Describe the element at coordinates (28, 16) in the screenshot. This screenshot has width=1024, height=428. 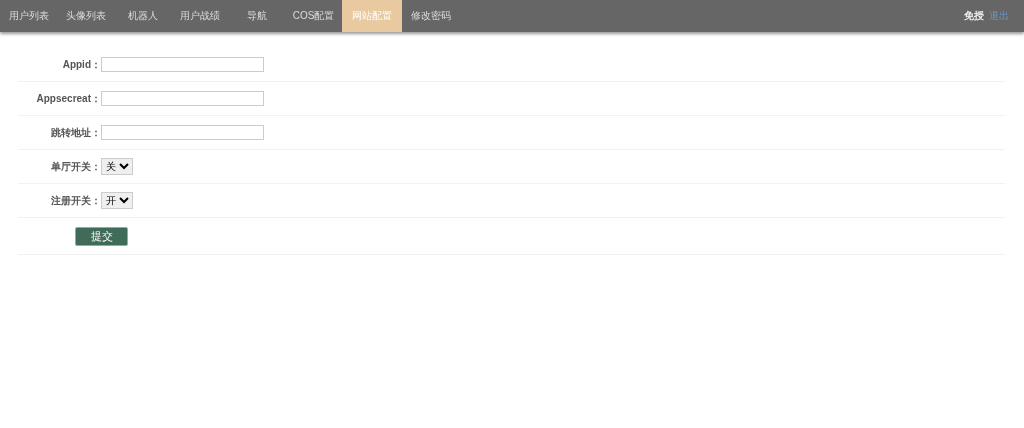
I see `nav-tab: 用户列表` at that location.